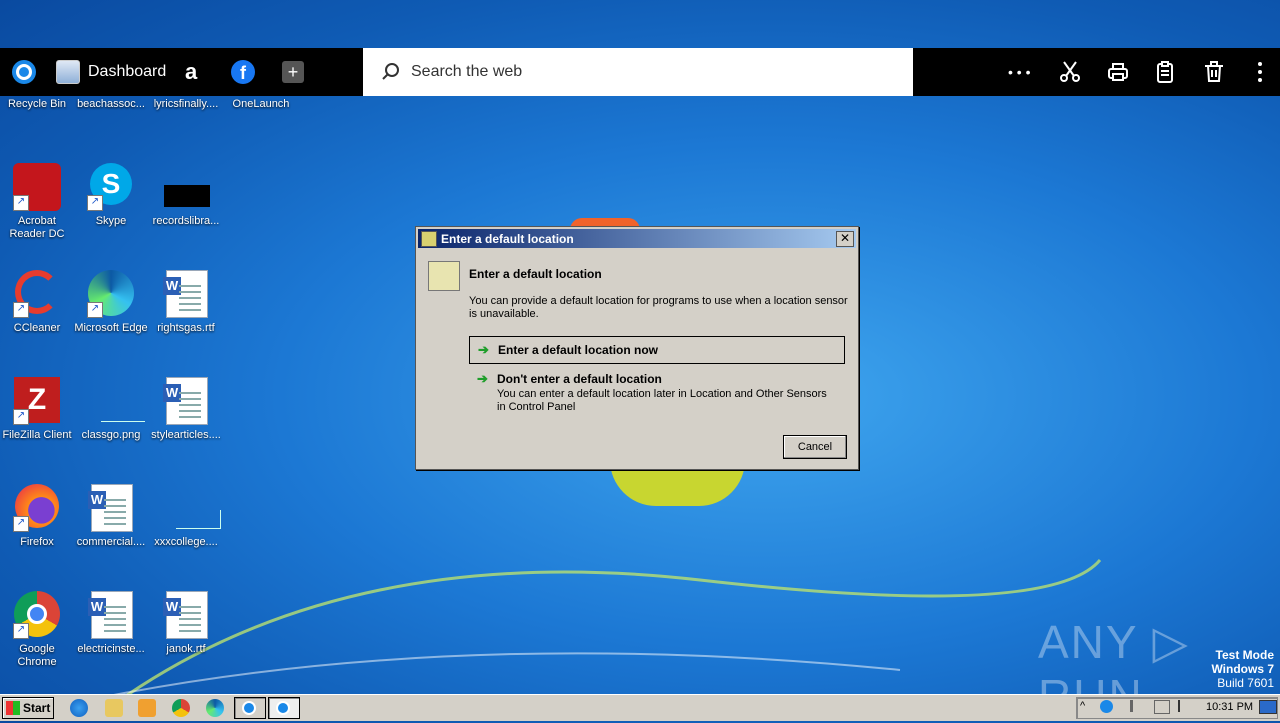 Image resolution: width=1280 pixels, height=723 pixels. I want to click on option2-label: Don't enter a default location, so click(579, 379).